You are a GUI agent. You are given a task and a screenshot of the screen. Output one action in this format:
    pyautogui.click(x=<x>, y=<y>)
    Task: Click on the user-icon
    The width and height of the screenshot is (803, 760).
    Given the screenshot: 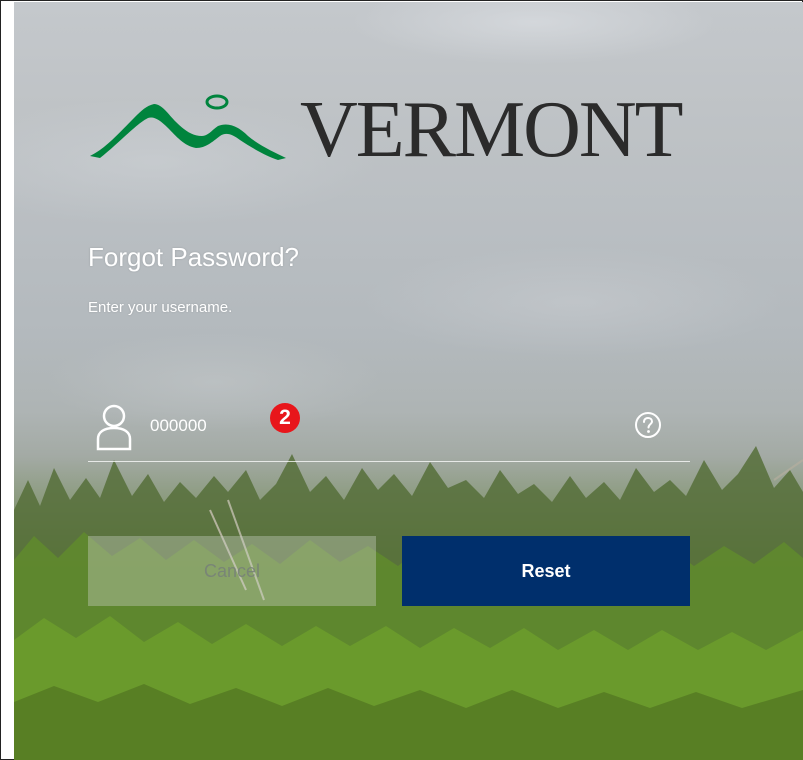 What is the action you would take?
    pyautogui.click(x=114, y=427)
    